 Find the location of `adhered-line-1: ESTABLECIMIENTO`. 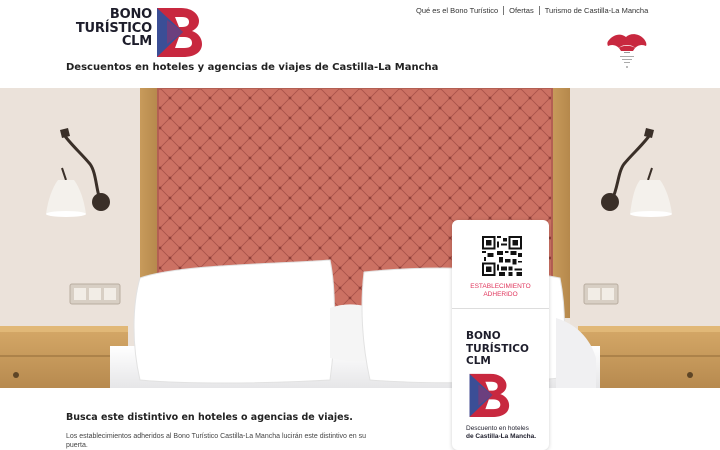

adhered-line-1: ESTABLECIMIENTO is located at coordinates (500, 286).